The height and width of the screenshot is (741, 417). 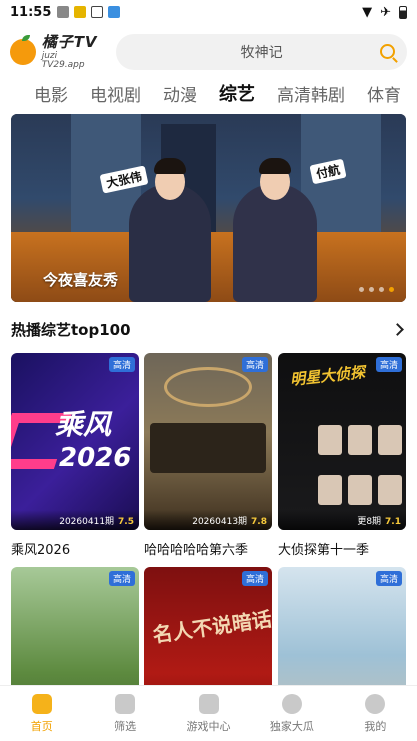 I want to click on tab-tv-series: 电视剧, so click(x=115, y=93).